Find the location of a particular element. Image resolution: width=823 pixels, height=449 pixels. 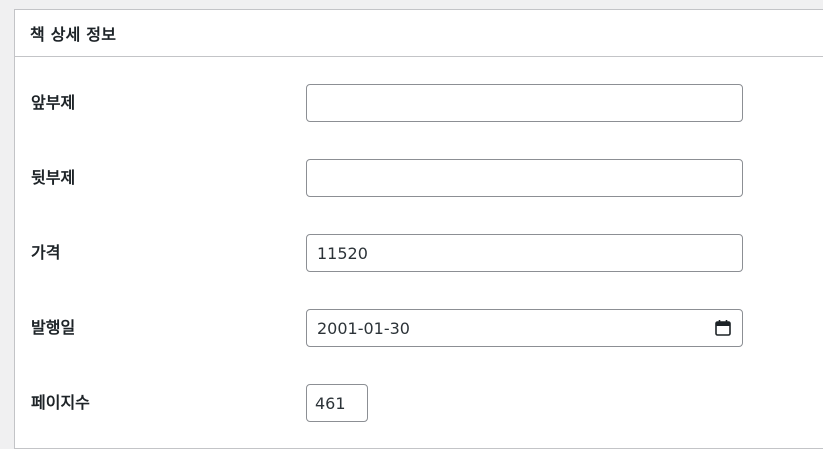

calendar-icon is located at coordinates (723, 328).